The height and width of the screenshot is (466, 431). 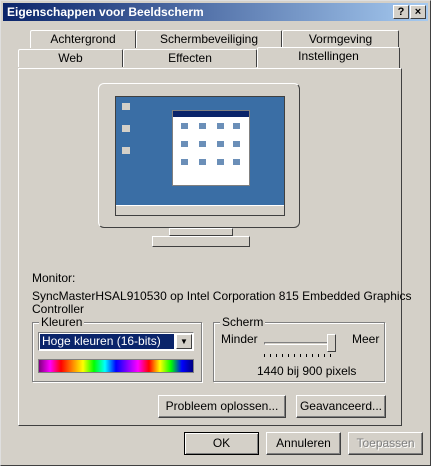 What do you see at coordinates (107, 341) in the screenshot?
I see `color-depth-value: Hoge kleuren (16-bits)` at bounding box center [107, 341].